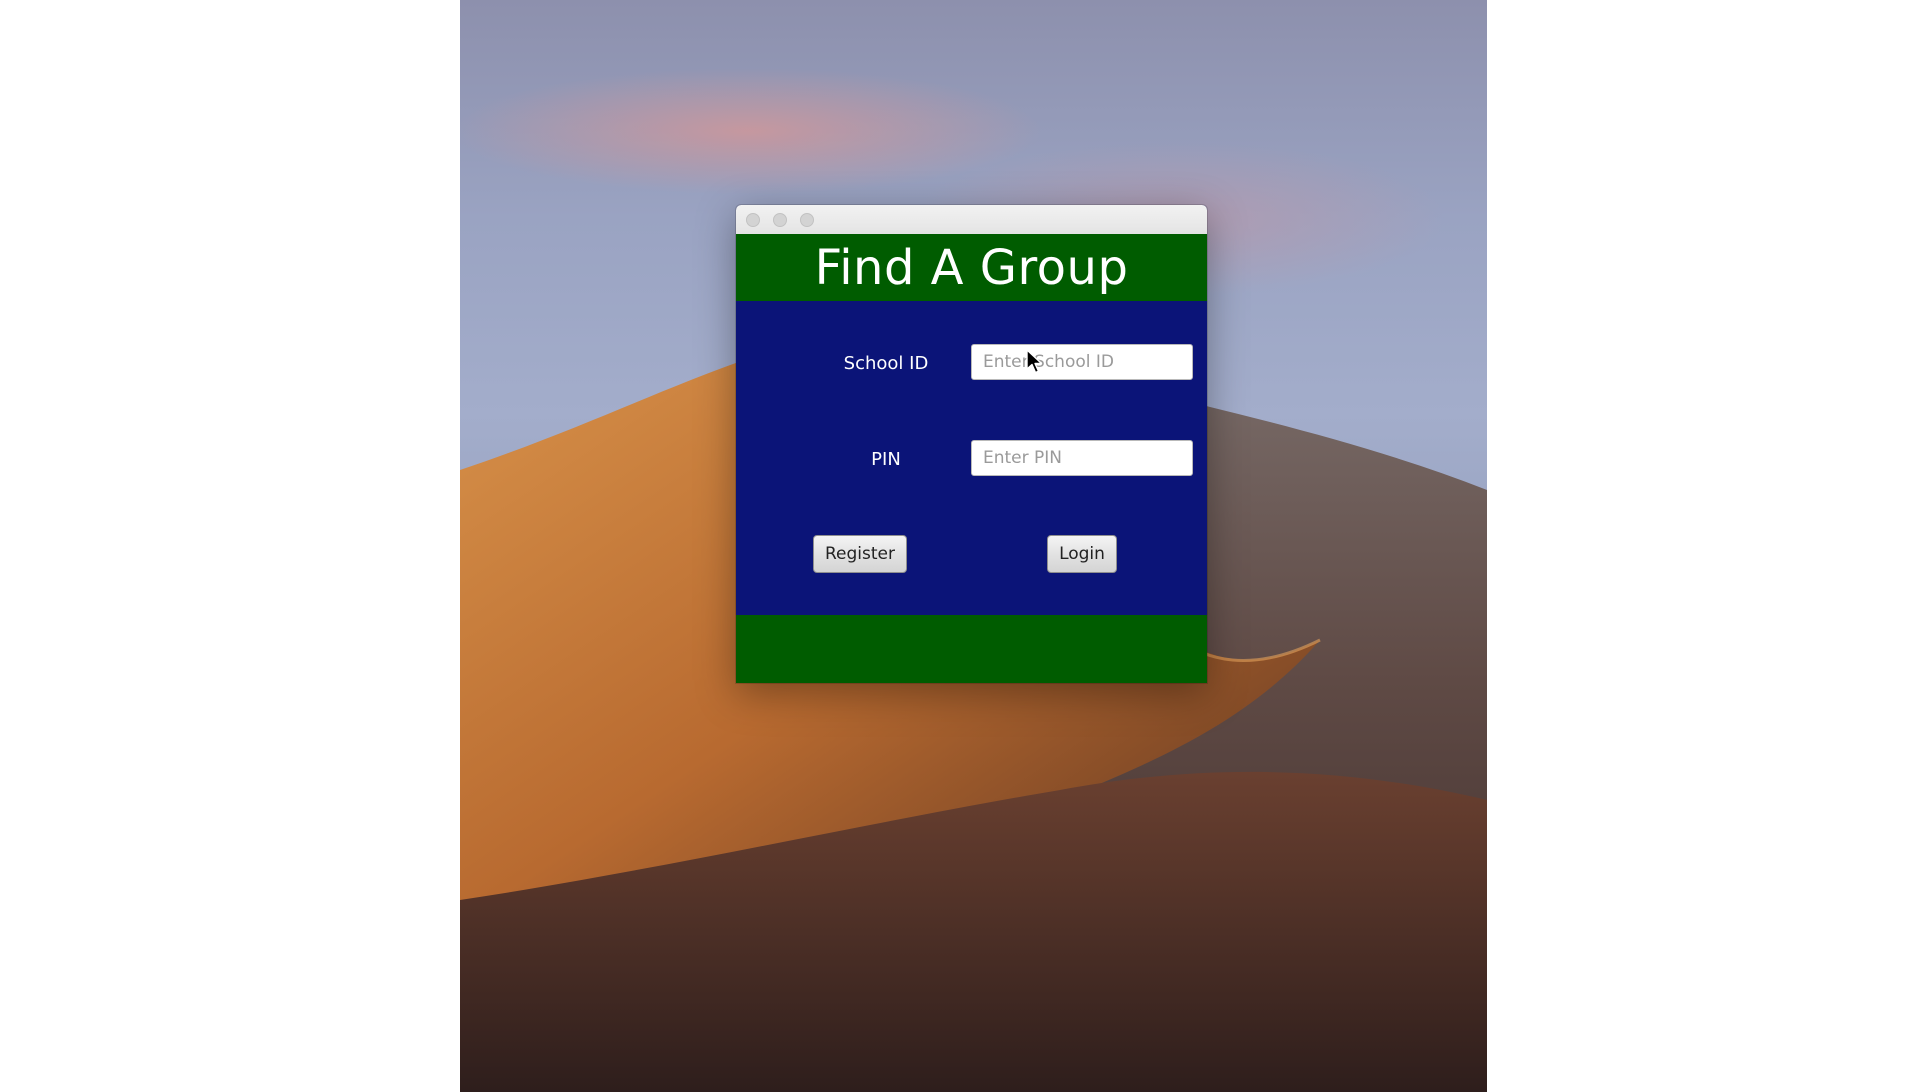 The width and height of the screenshot is (1920, 1092). Describe the element at coordinates (1082, 362) in the screenshot. I see `school-id-input` at that location.